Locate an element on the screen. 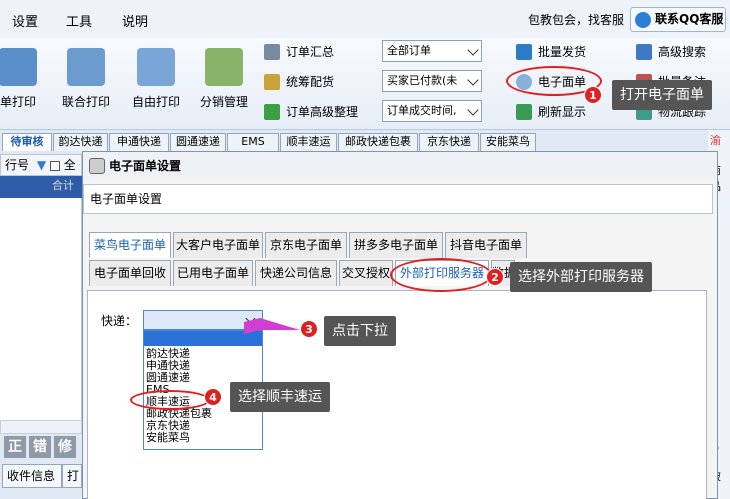  single-print-label: 单打印 is located at coordinates (18, 102).